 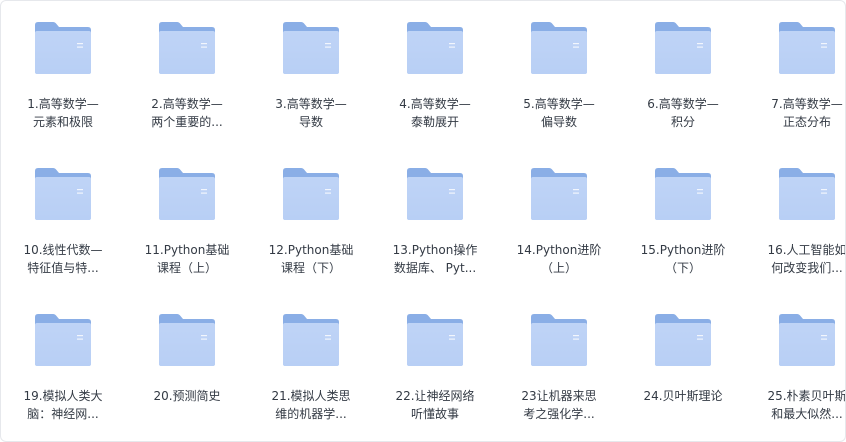 What do you see at coordinates (63, 76) in the screenshot?
I see `folder-item: 1.高等数学— 元素和极限` at bounding box center [63, 76].